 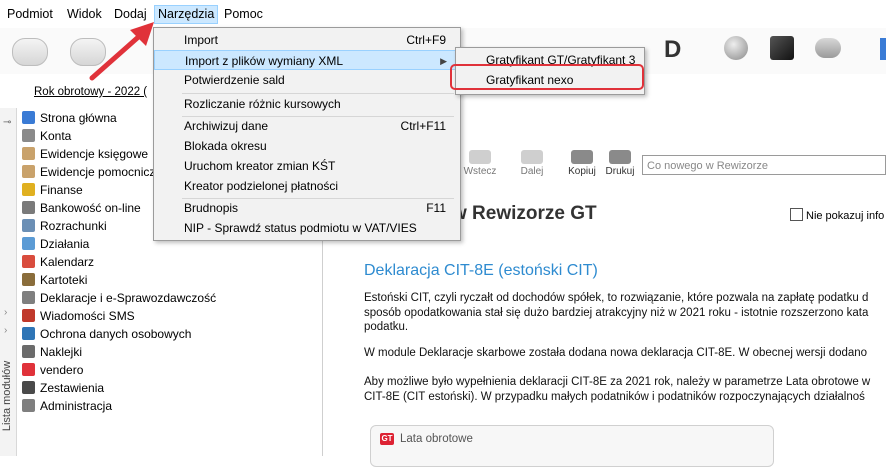 What do you see at coordinates (226, 126) in the screenshot?
I see `menu-item-label: Archiwizuj dane` at bounding box center [226, 126].